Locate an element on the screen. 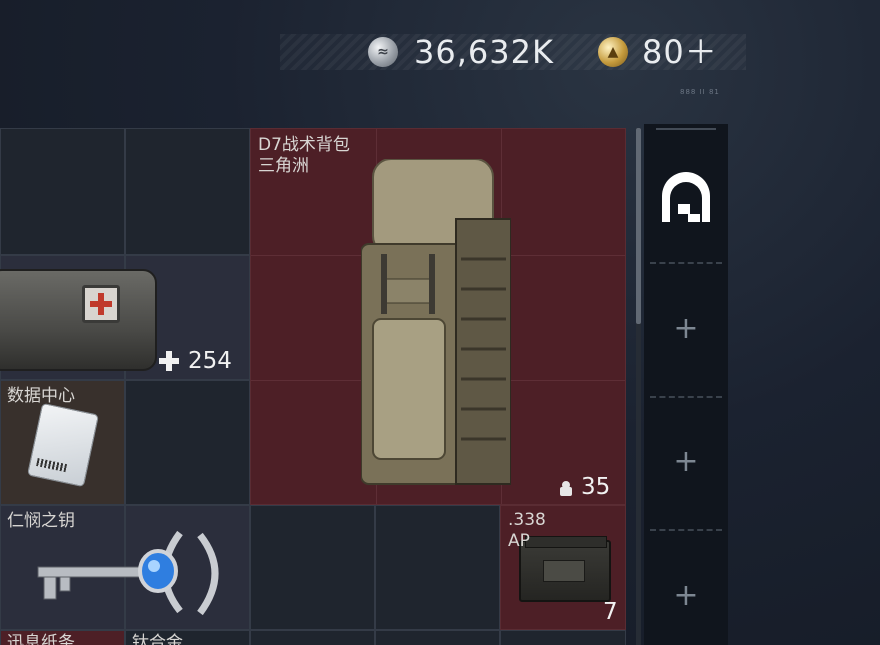 The image size is (880, 645). arch-slot-icon is located at coordinates (686, 198).